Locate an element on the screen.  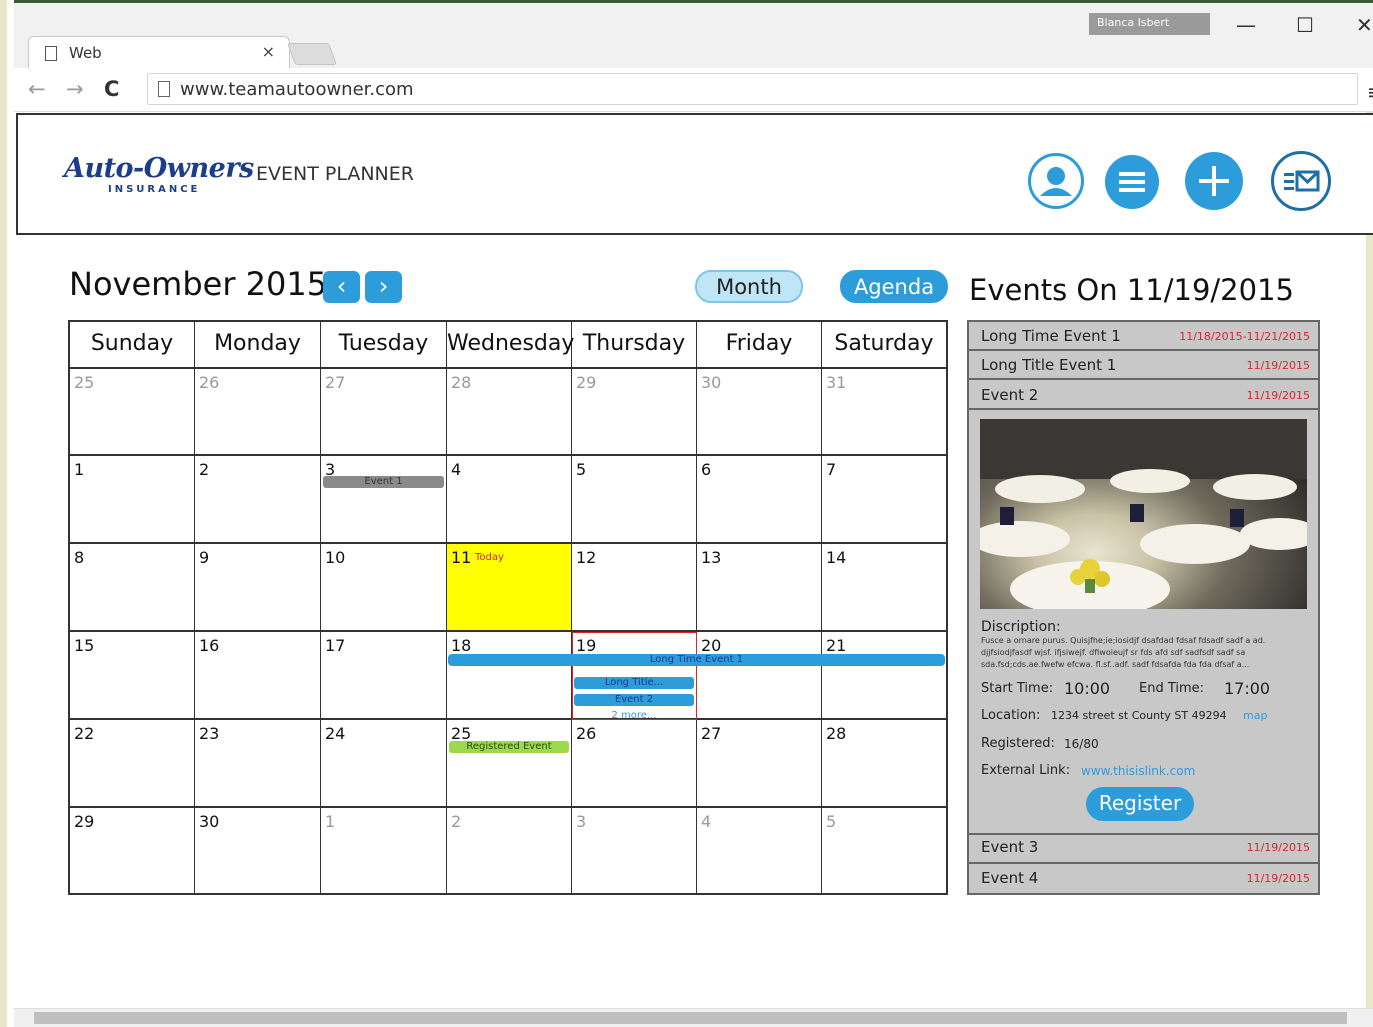
day-cell: 12 is located at coordinates (634, 588).